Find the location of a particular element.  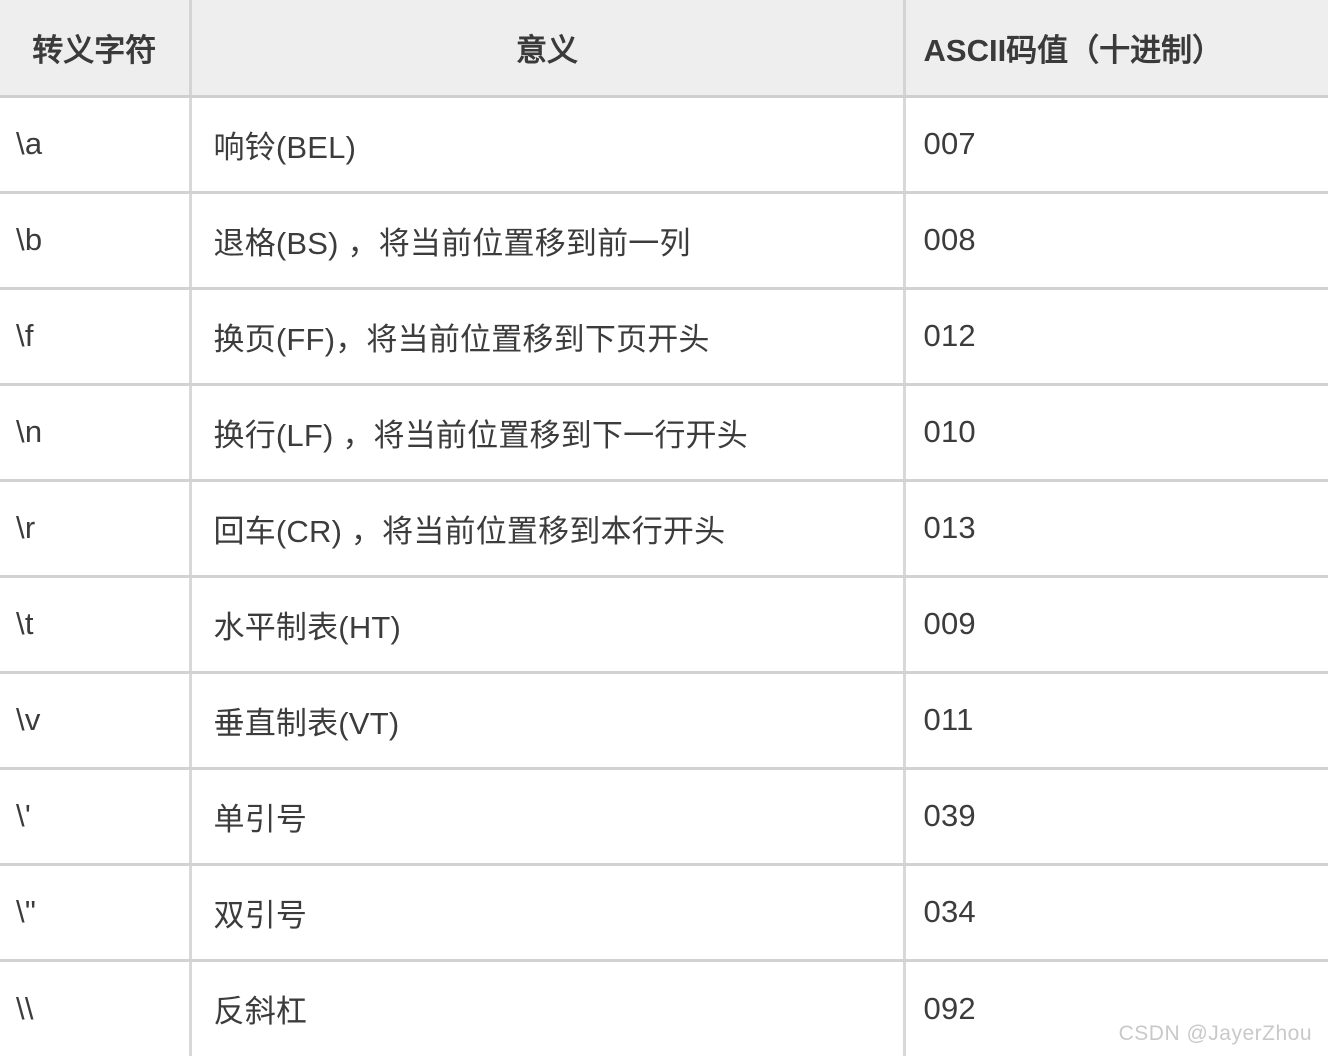

cell-meaning: 垂直制表(VT) is located at coordinates (548, 721).